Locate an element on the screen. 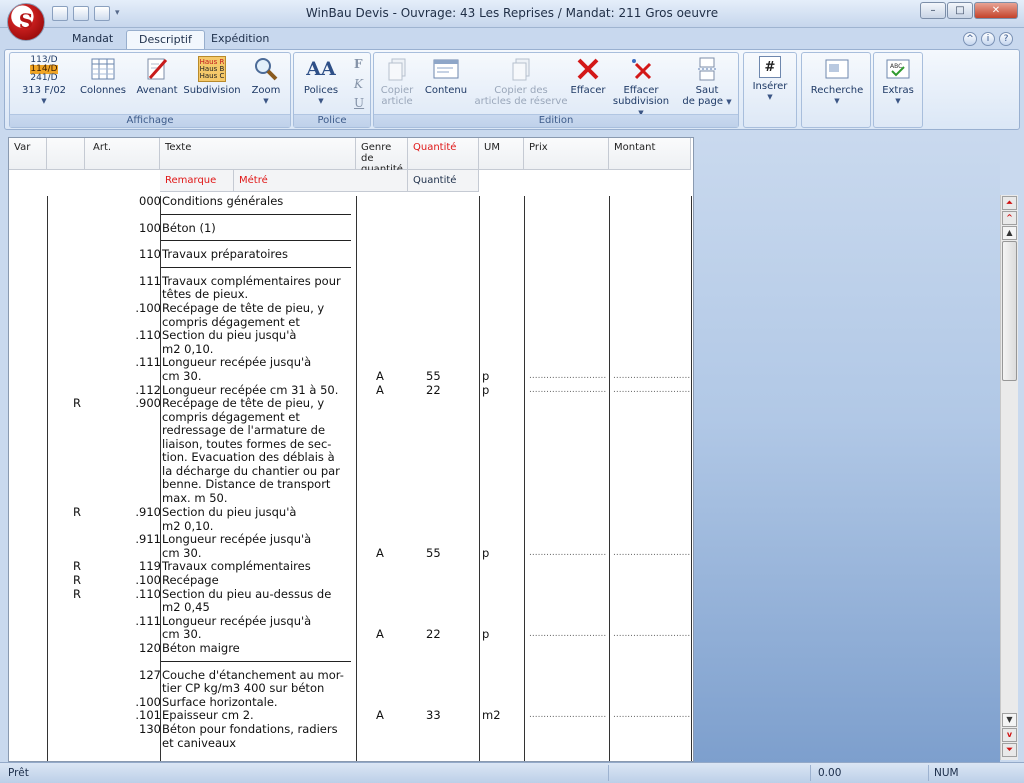 Image resolution: width=1024 pixels, height=783 pixels. col-header-texte: Texte is located at coordinates (258, 154).